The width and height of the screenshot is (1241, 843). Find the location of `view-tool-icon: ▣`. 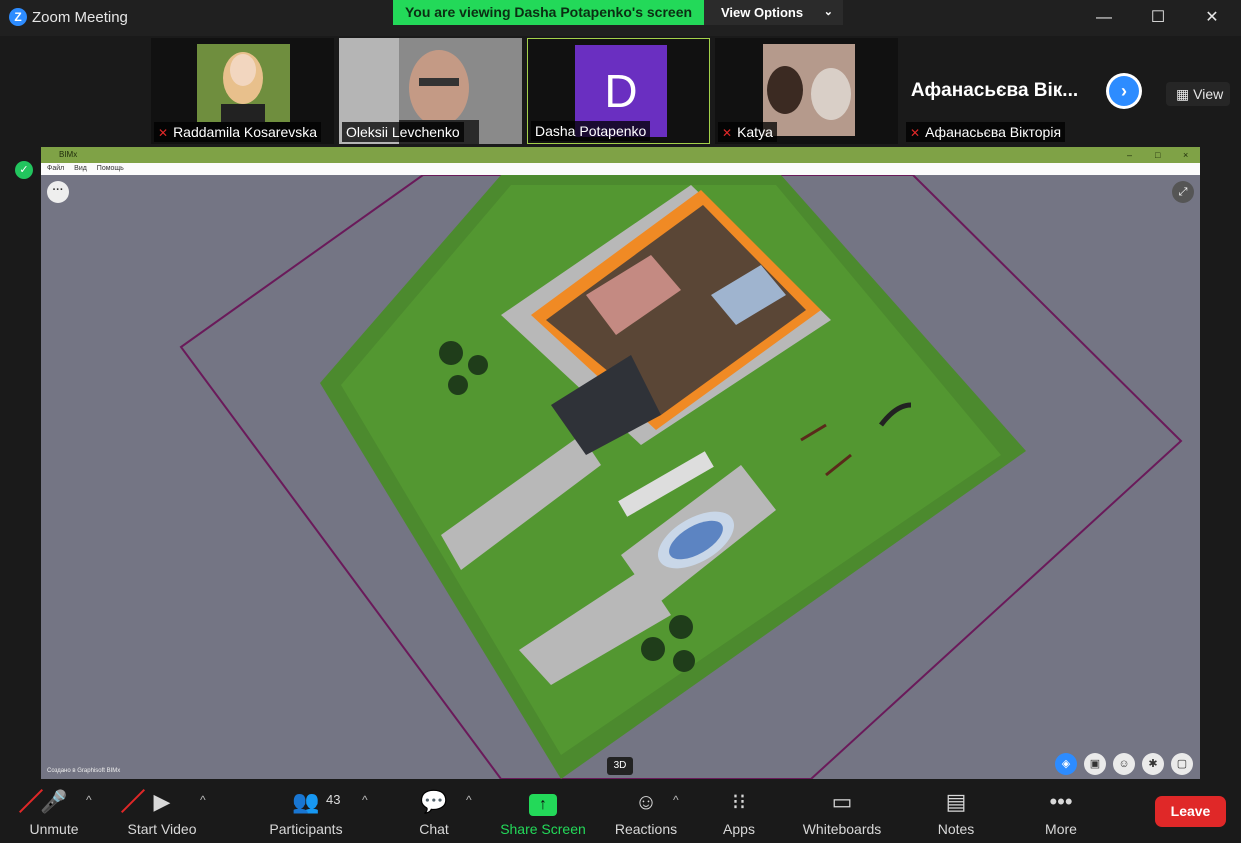

view-tool-icon: ▣ is located at coordinates (1095, 764).